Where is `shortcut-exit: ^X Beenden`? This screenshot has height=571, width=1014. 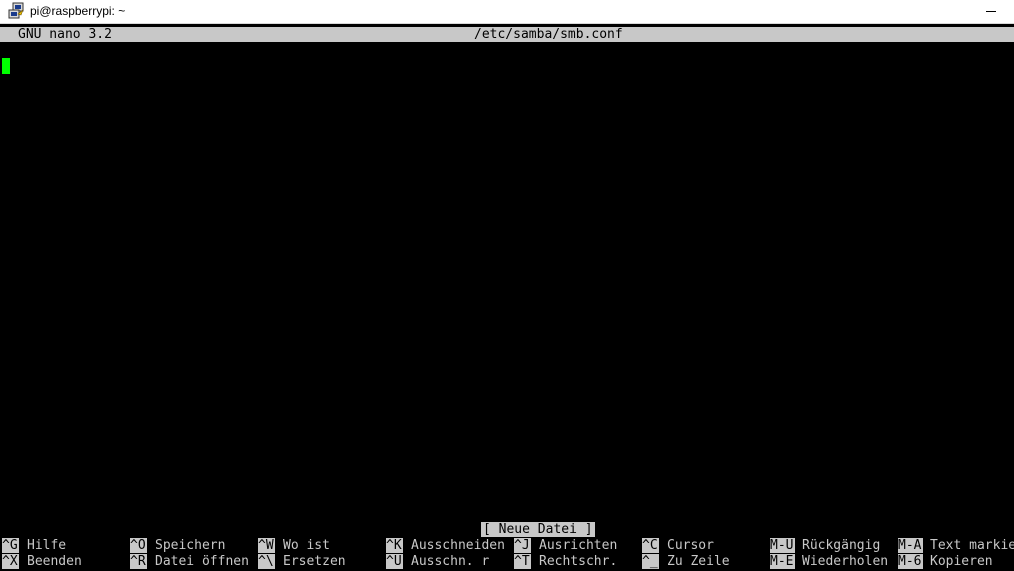 shortcut-exit: ^X Beenden is located at coordinates (42, 561).